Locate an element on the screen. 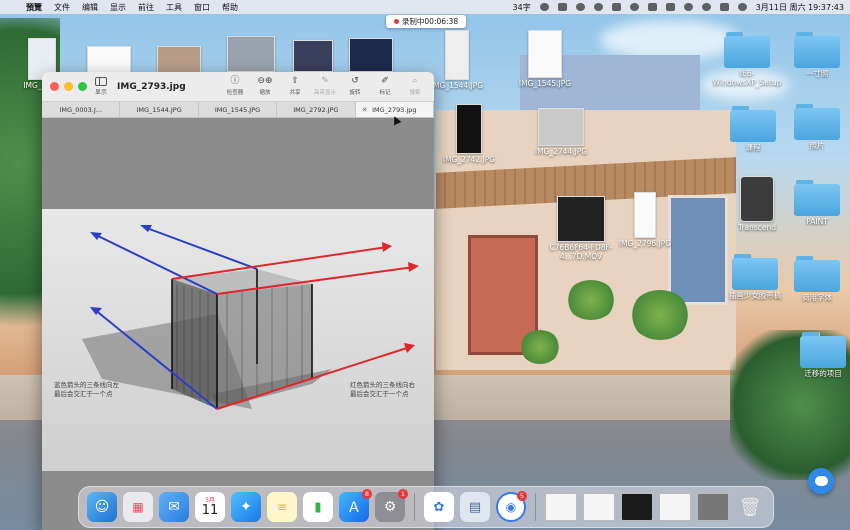 This screenshot has height=530, width=850. desktop-folder: 迁移的项目 is located at coordinates (818, 355).